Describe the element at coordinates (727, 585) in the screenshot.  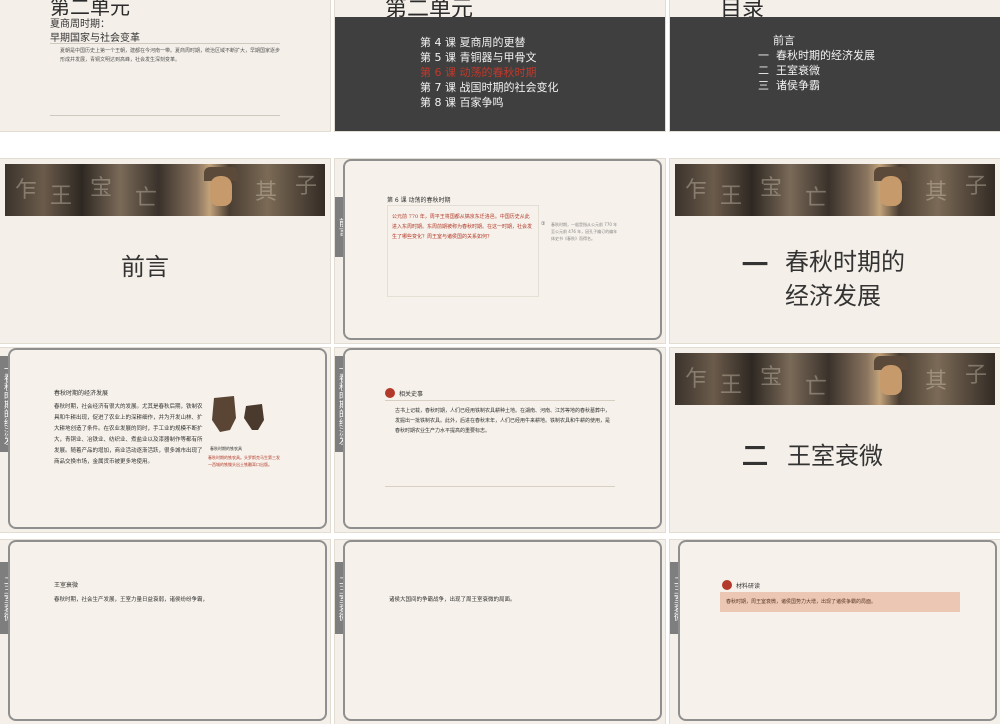
I see `material-icon` at that location.